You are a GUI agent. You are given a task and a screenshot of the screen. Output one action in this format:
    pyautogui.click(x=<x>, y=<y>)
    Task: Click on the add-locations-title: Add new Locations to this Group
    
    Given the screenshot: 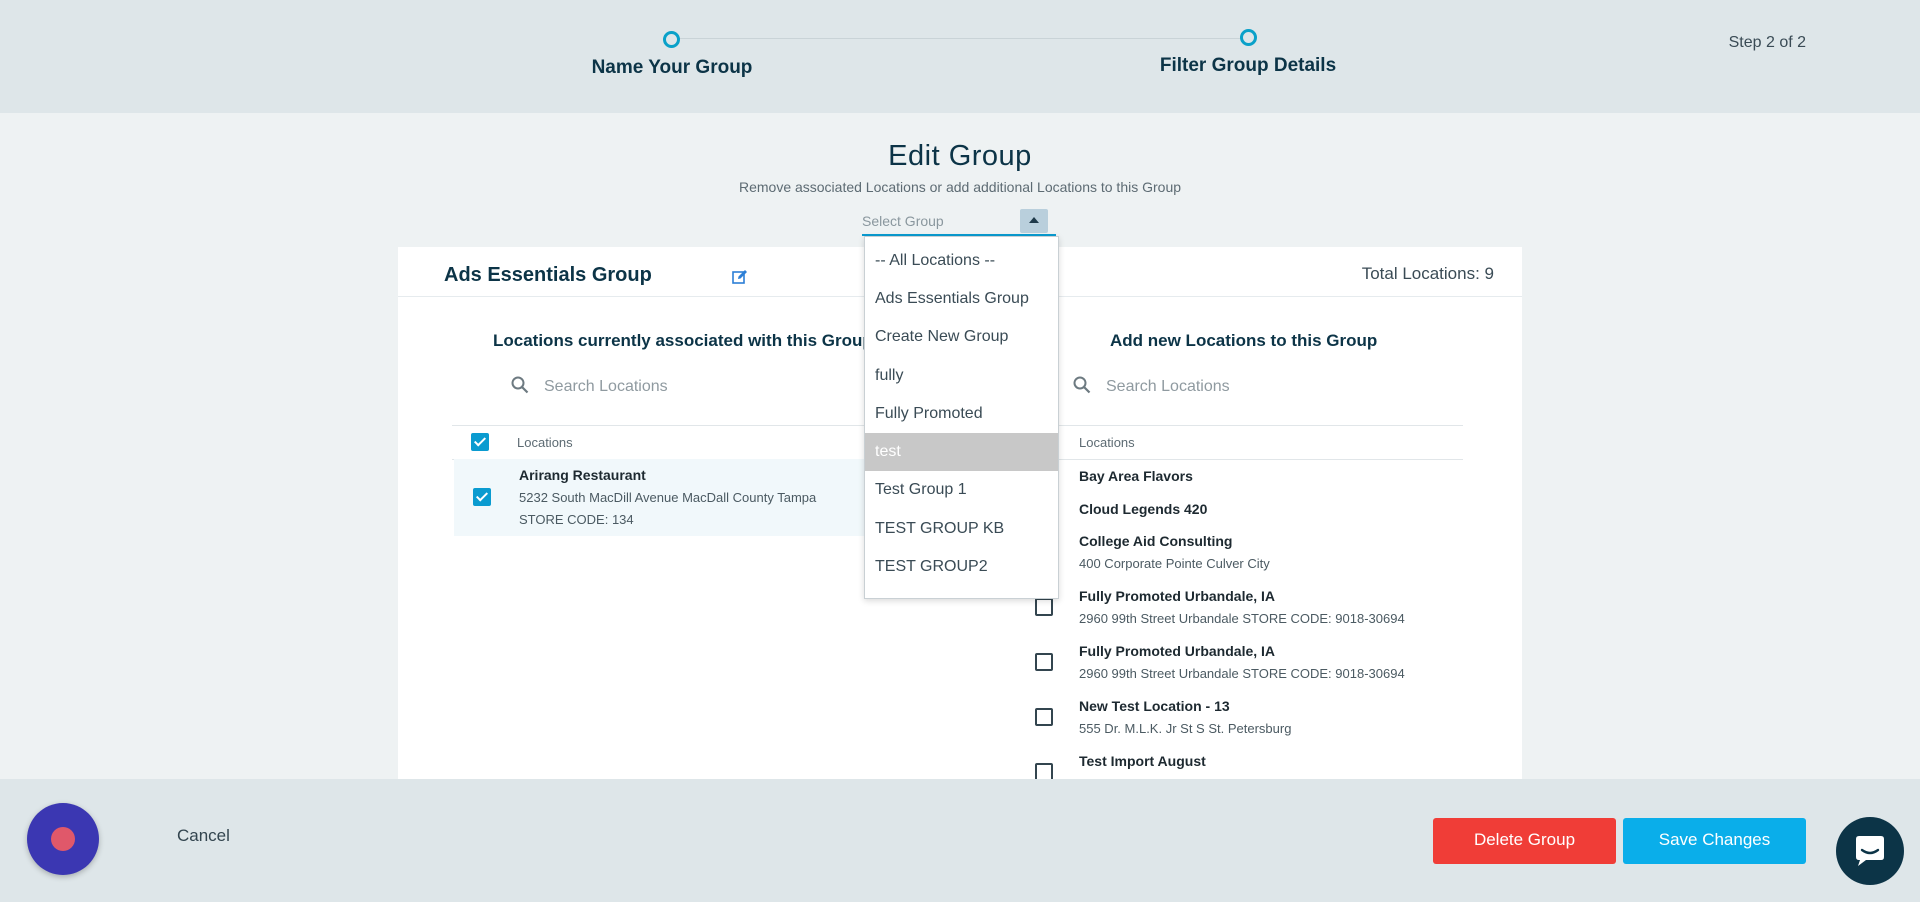 What is the action you would take?
    pyautogui.click(x=1244, y=340)
    